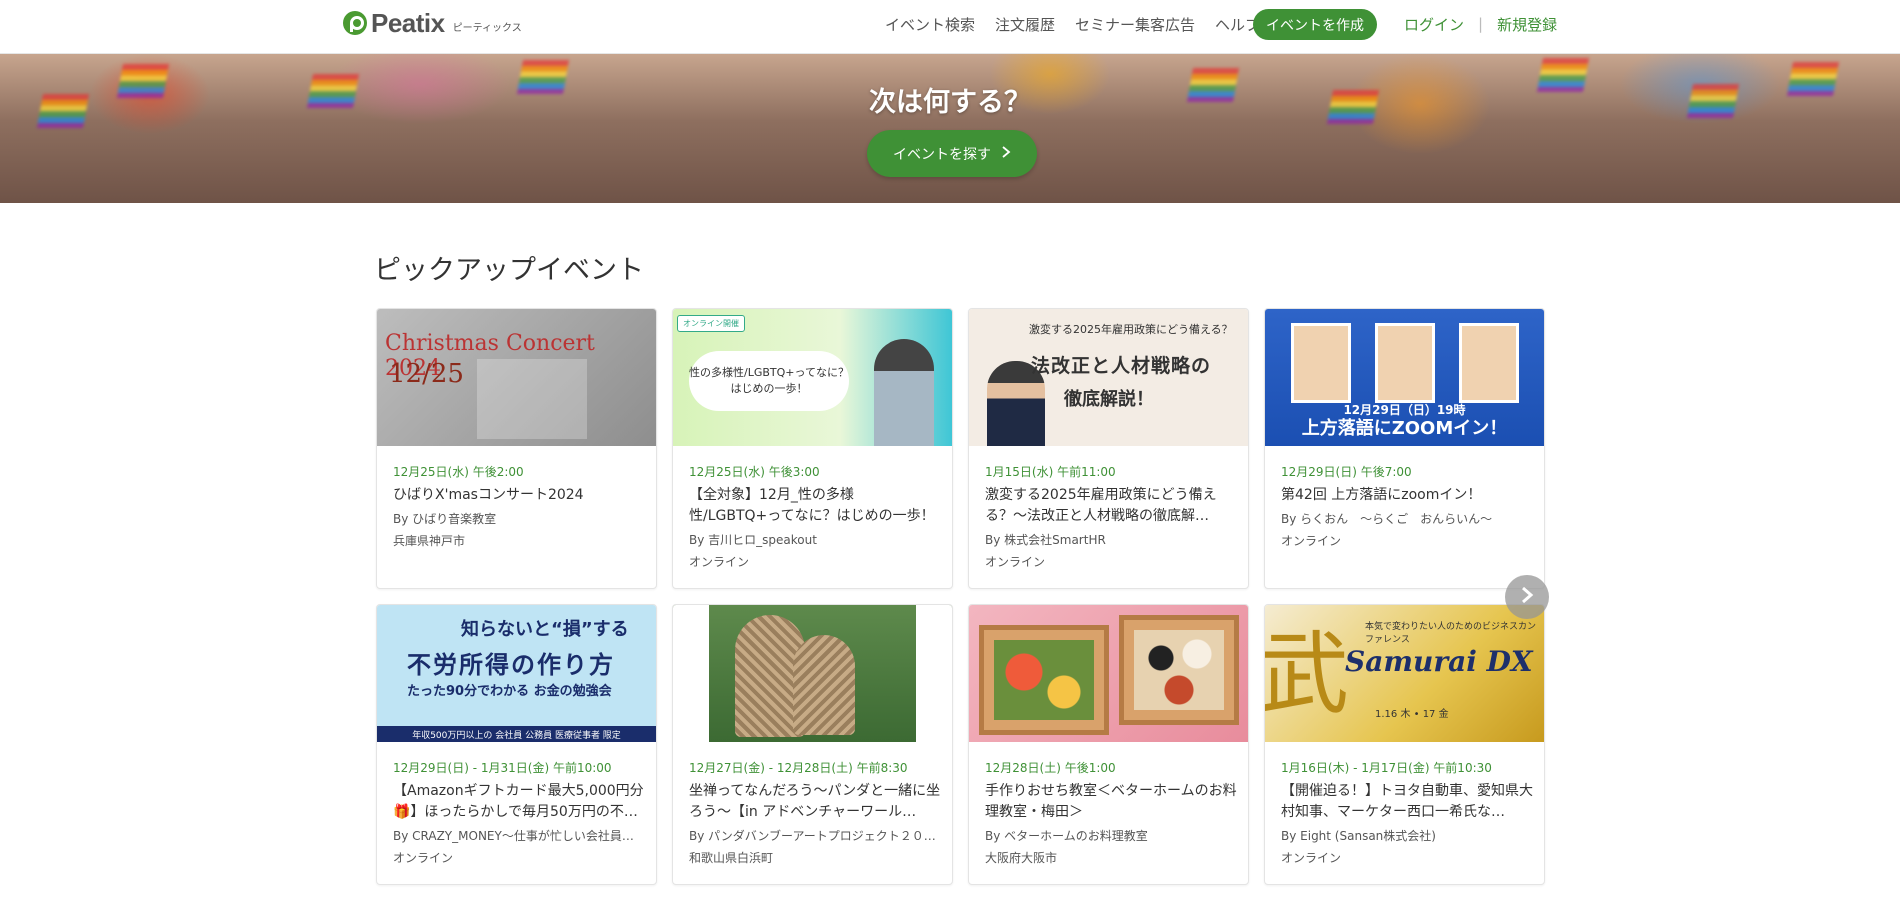  What do you see at coordinates (502, 768) in the screenshot?
I see `event-date: 12月29日(日) - 1月31日(金) 午前10:00` at bounding box center [502, 768].